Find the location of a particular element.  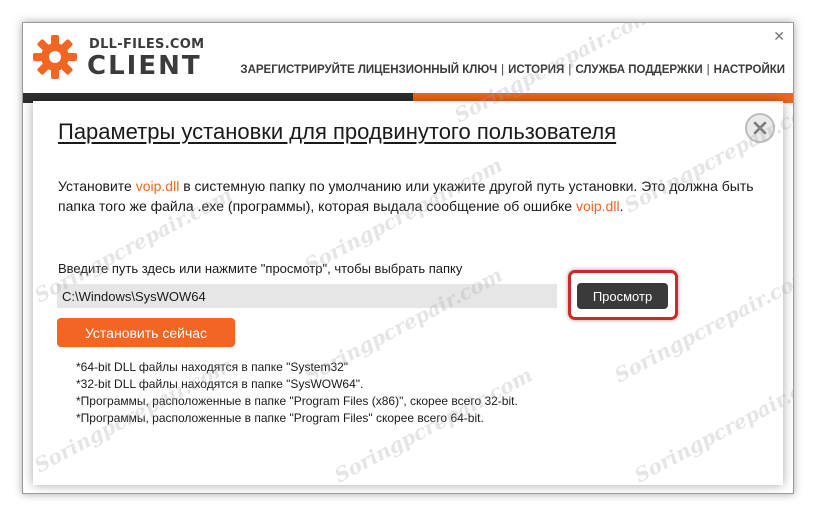

window-close-icon: ✕ is located at coordinates (779, 36).